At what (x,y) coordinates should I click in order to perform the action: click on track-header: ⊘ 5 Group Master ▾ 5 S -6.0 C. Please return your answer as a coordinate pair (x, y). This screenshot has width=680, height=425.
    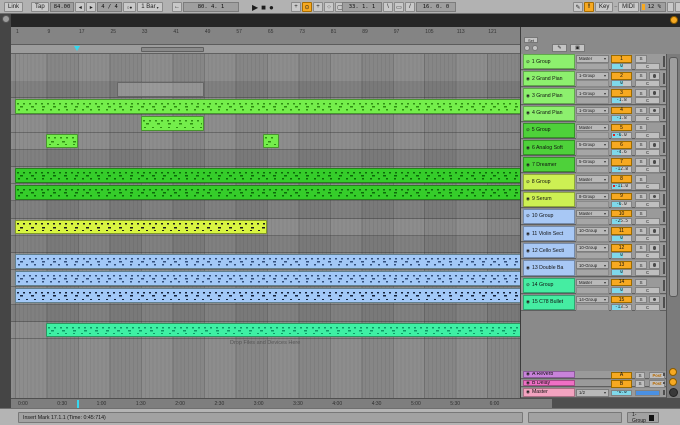
    Looking at the image, I should click on (600, 130).